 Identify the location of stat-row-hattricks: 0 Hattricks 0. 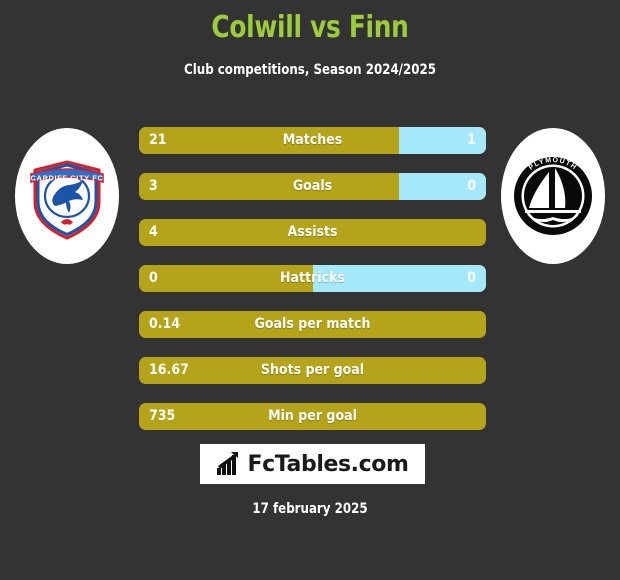
(312, 278).